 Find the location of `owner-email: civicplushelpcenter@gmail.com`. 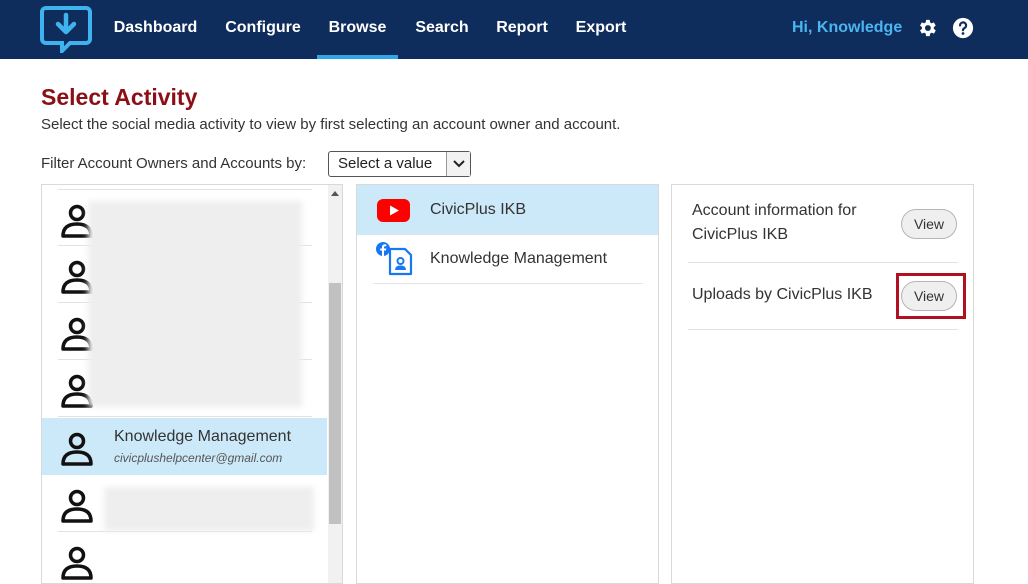

owner-email: civicplushelpcenter@gmail.com is located at coordinates (198, 458).